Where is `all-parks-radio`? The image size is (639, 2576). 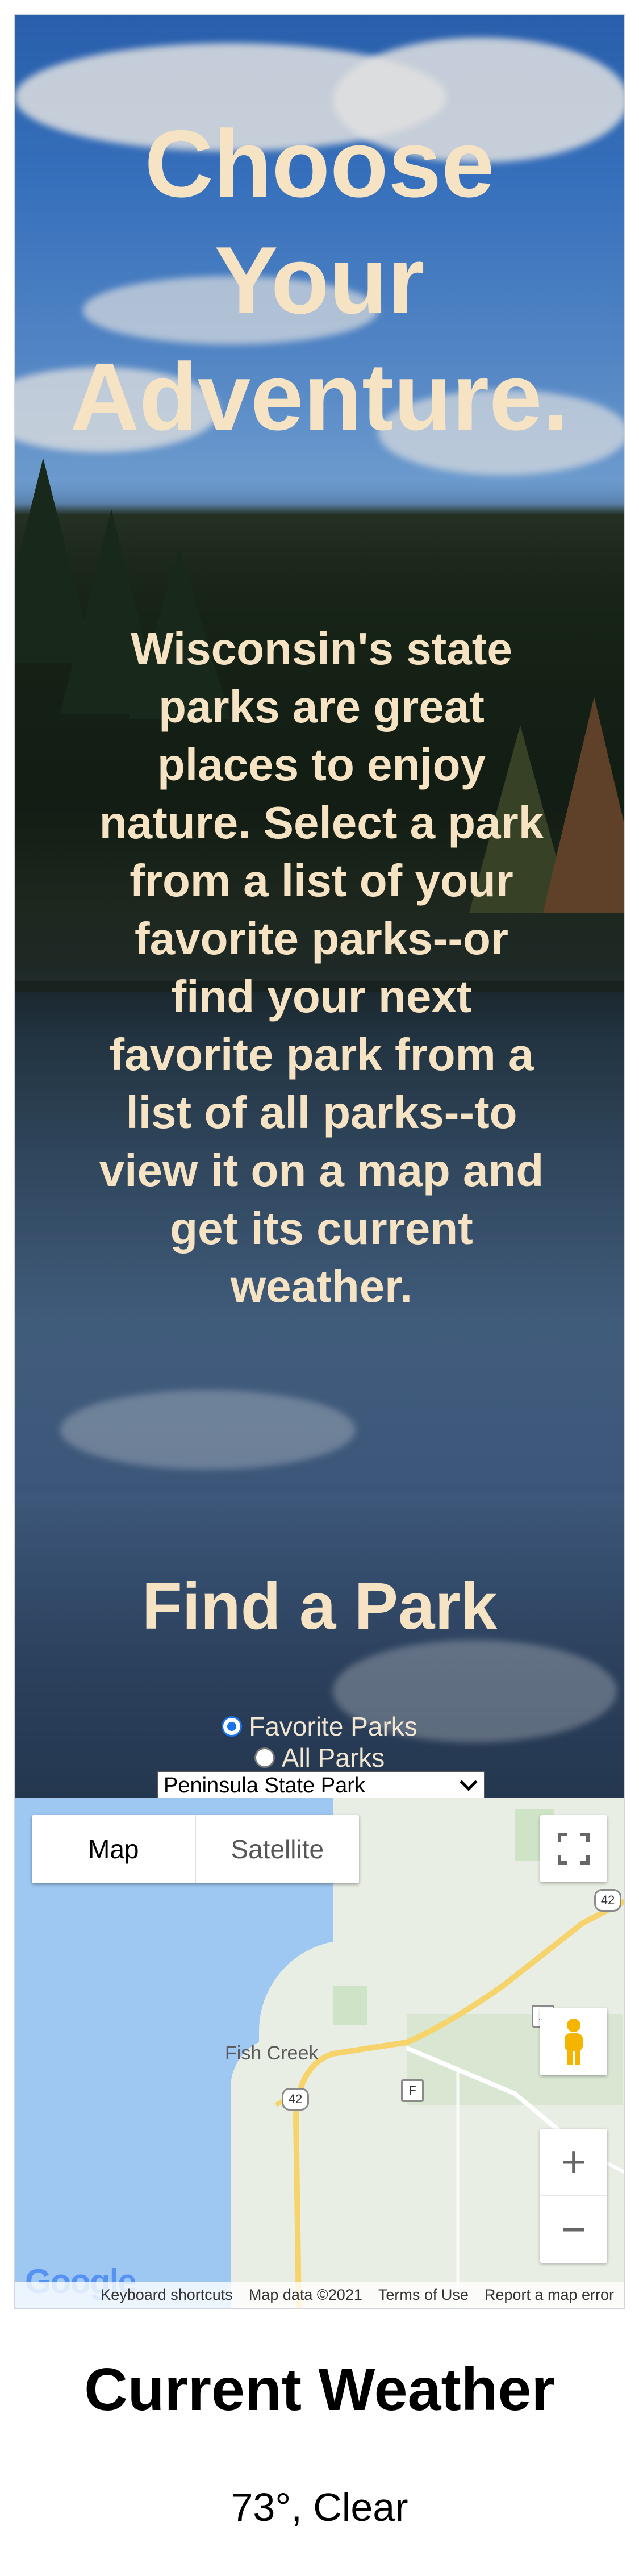
all-parks-radio is located at coordinates (264, 1757).